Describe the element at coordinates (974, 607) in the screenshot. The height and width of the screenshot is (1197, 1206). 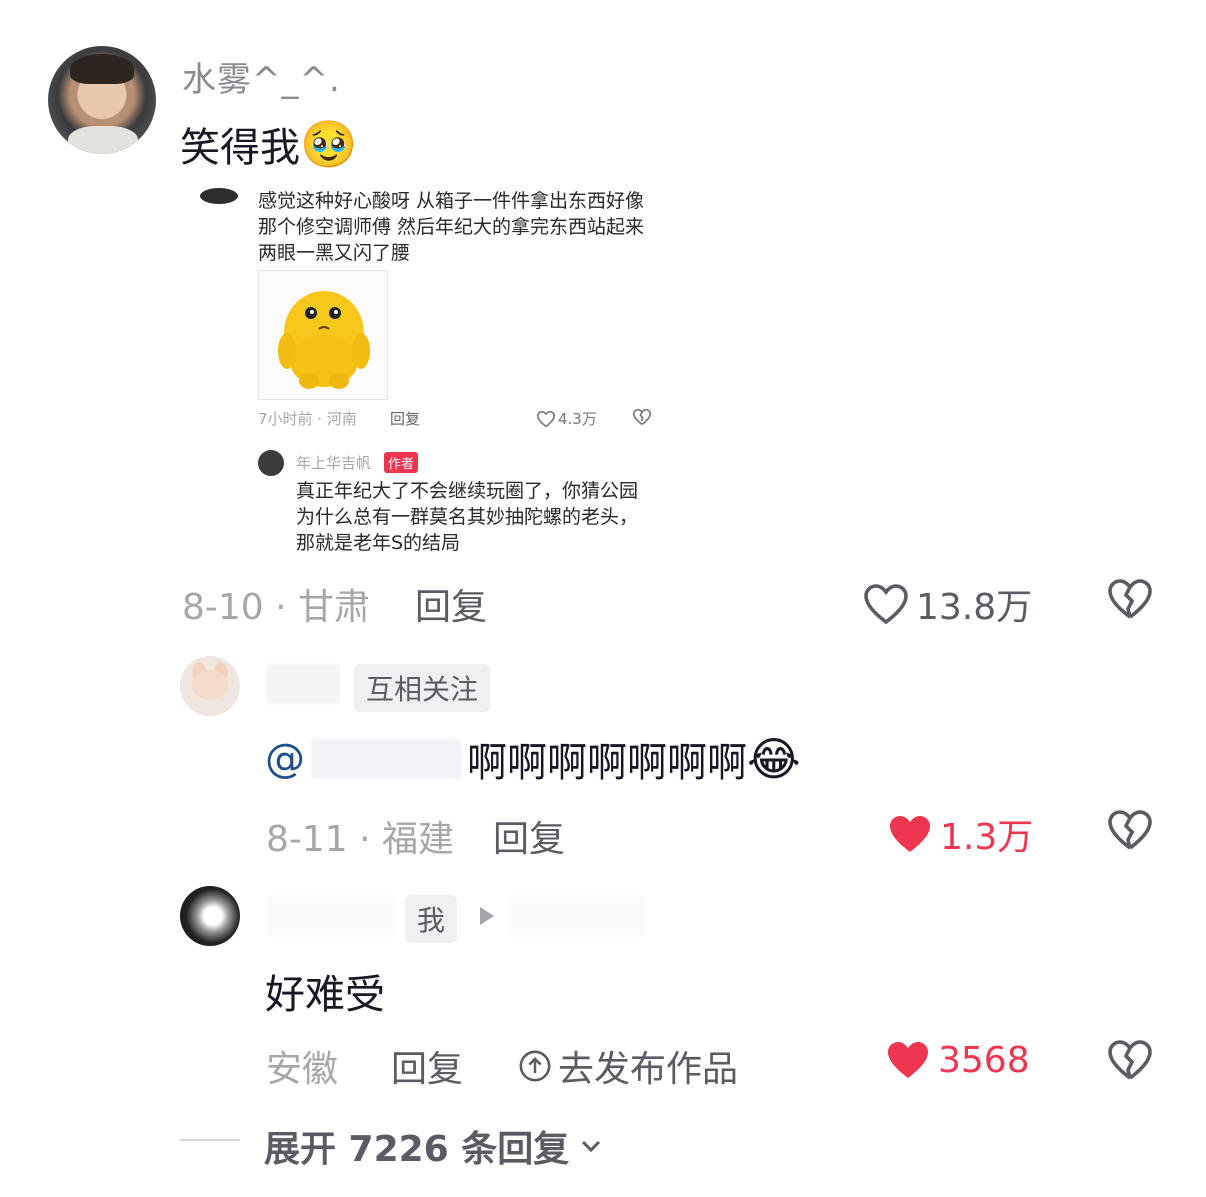
I see `like-count: 13.8万` at that location.